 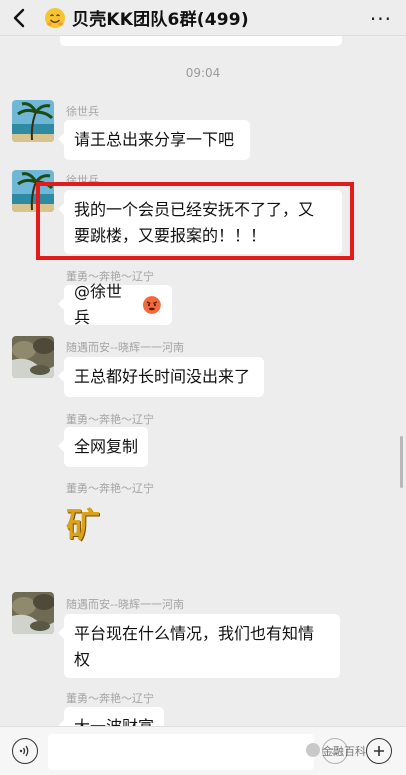 I want to click on message-bubble: 请王总出来分享一下吧, so click(x=154, y=140).